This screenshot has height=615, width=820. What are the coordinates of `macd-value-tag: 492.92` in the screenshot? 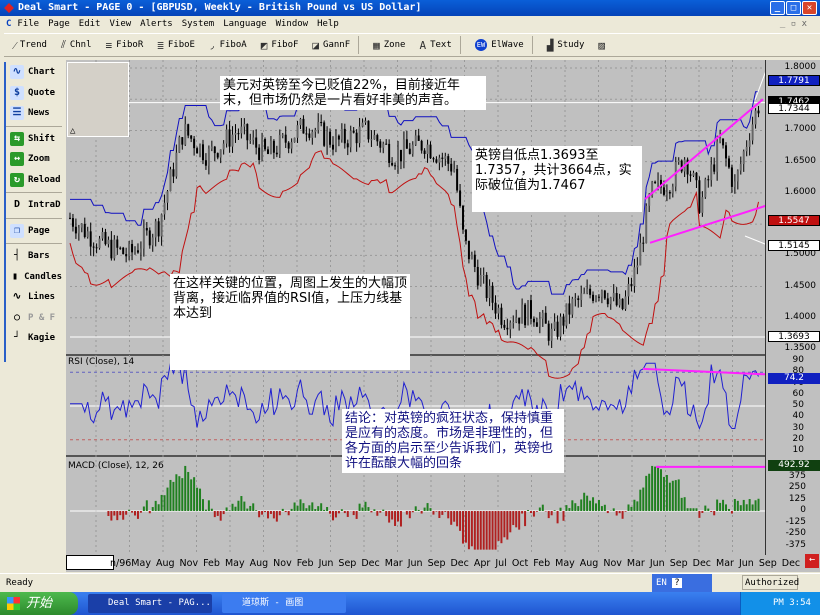 It's located at (794, 465).